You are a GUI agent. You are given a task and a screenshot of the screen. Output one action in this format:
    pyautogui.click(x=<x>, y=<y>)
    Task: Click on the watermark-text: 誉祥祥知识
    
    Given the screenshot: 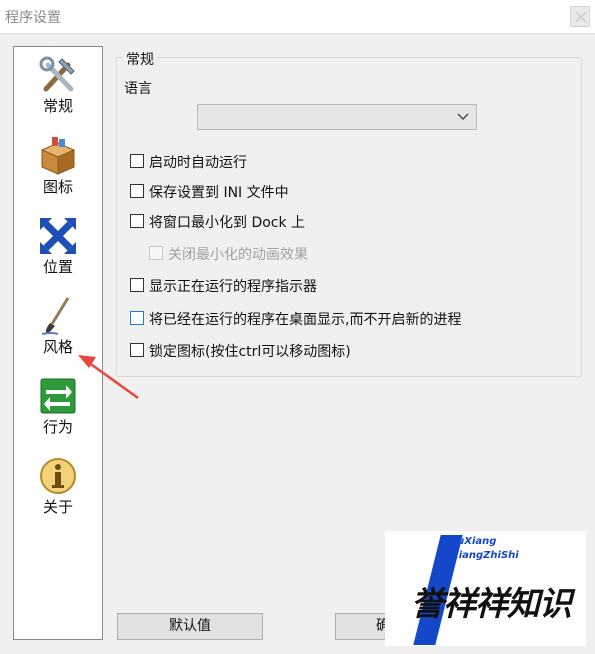 What is the action you would take?
    pyautogui.click(x=491, y=603)
    